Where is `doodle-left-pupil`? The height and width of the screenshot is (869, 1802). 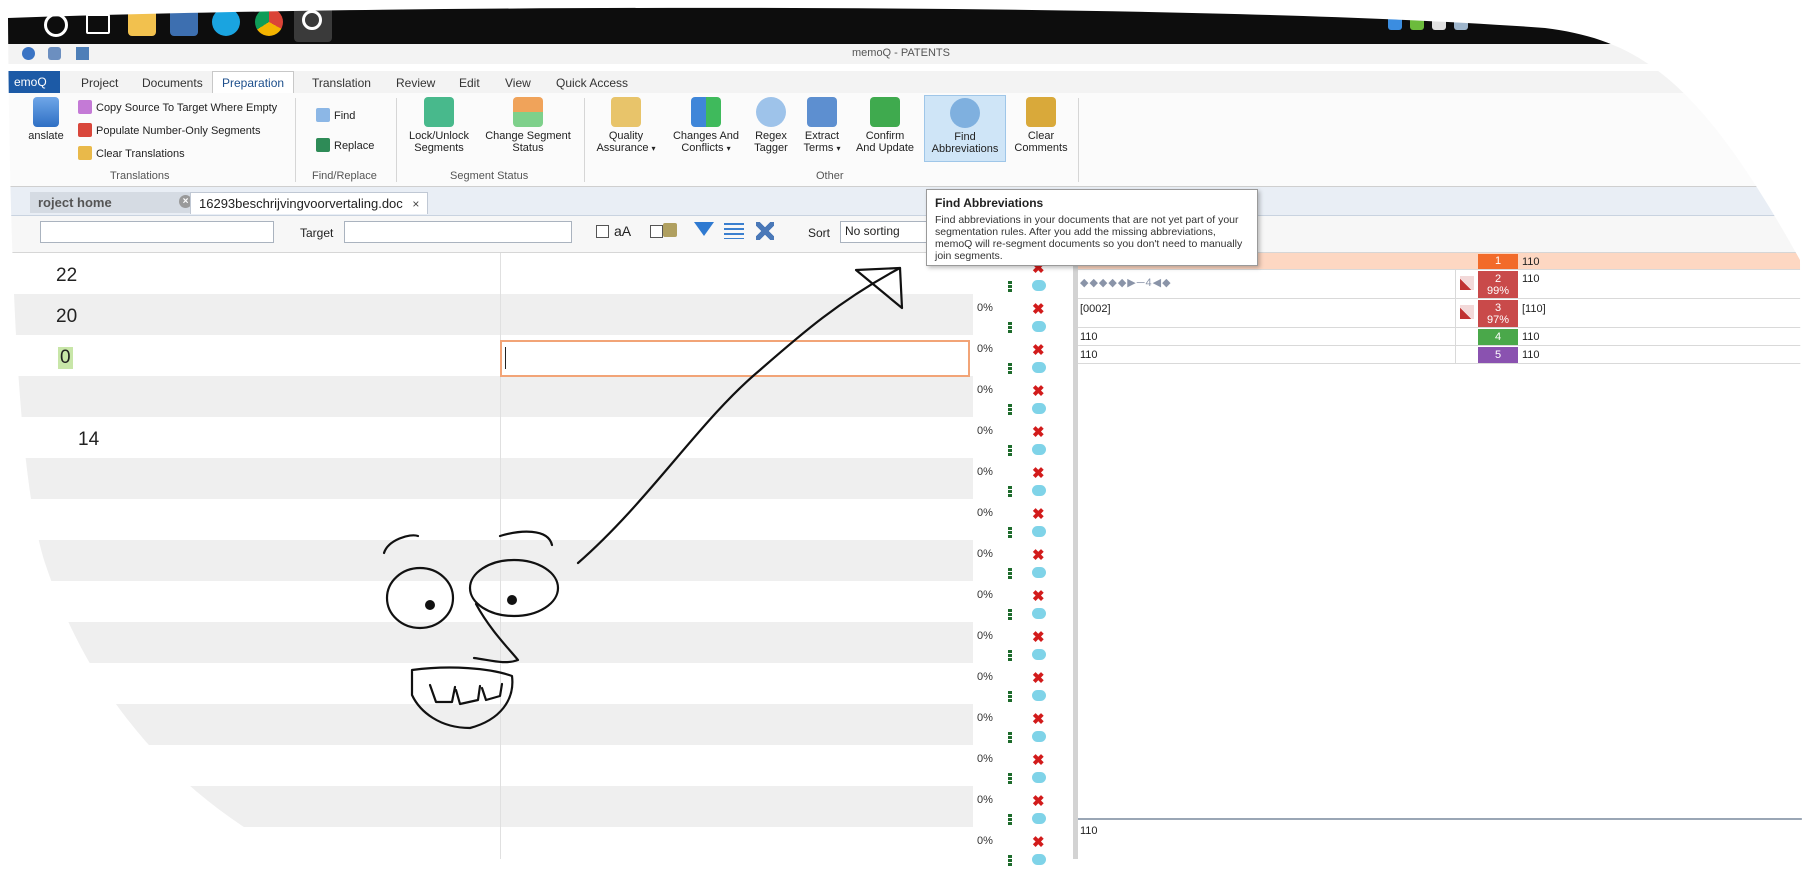 doodle-left-pupil is located at coordinates (430, 605).